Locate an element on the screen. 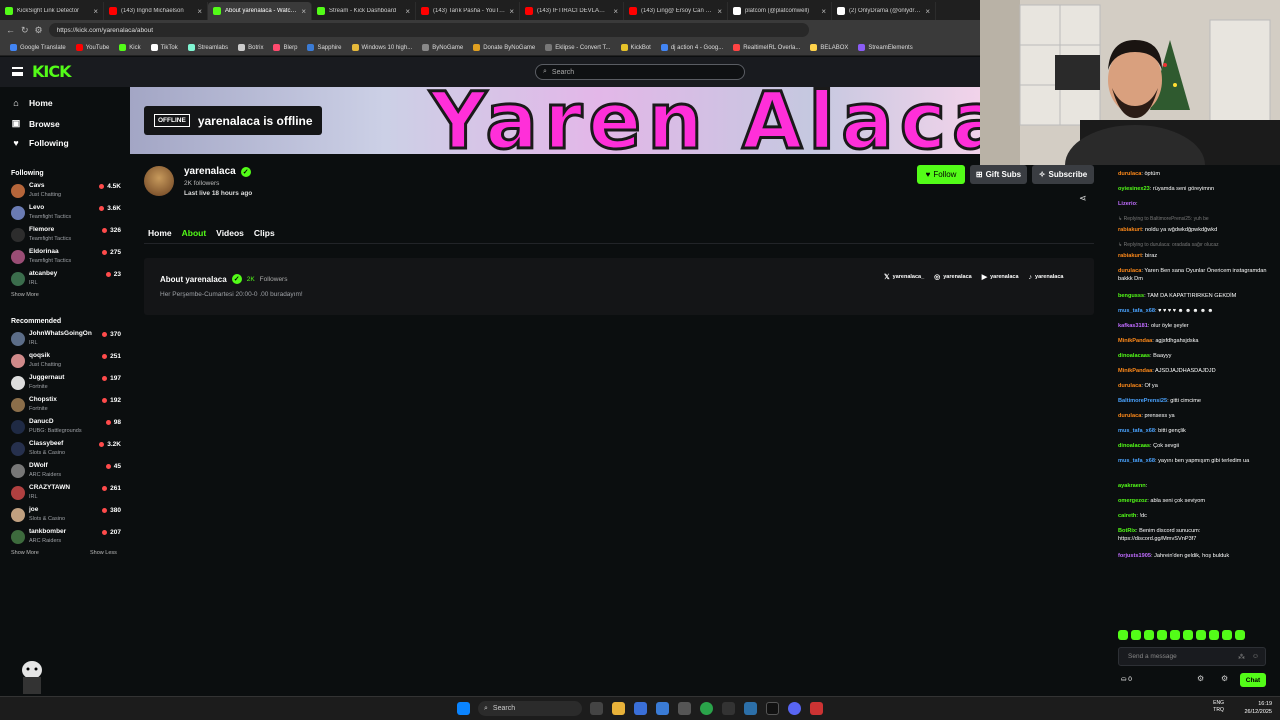 The height and width of the screenshot is (720, 1280). chat-username: bengusss is located at coordinates (1131, 296).